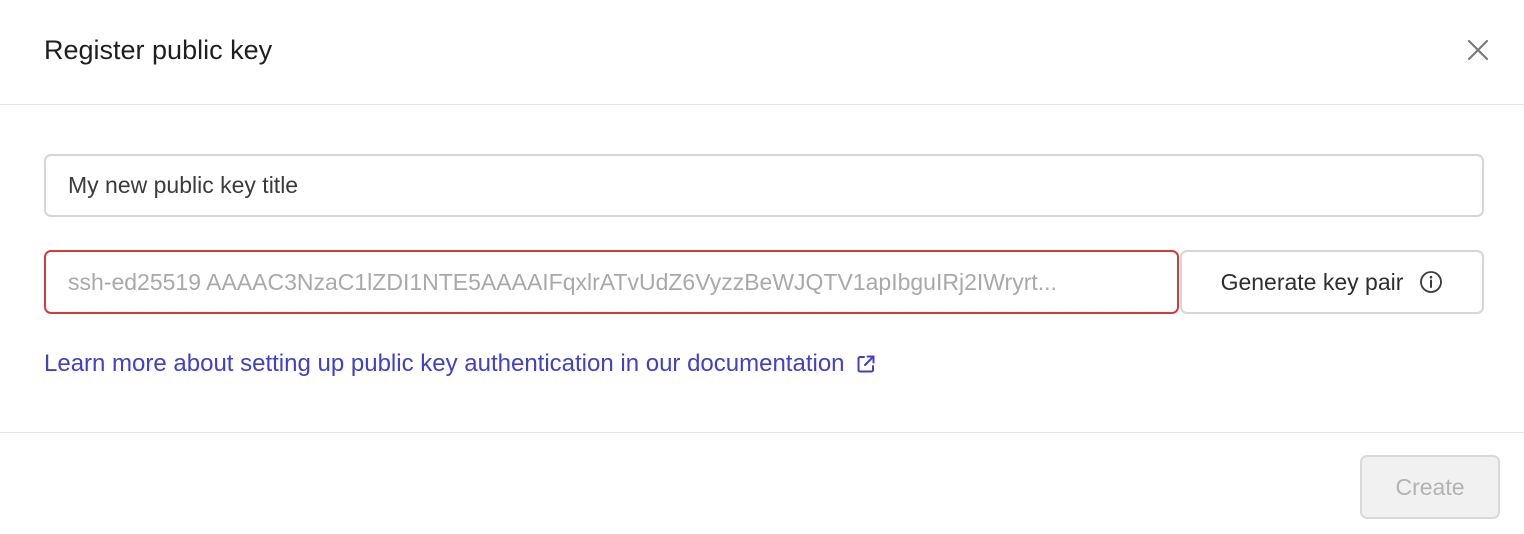 This screenshot has width=1524, height=534. I want to click on generate-key-pair-label: Generate key pair, so click(1312, 281).